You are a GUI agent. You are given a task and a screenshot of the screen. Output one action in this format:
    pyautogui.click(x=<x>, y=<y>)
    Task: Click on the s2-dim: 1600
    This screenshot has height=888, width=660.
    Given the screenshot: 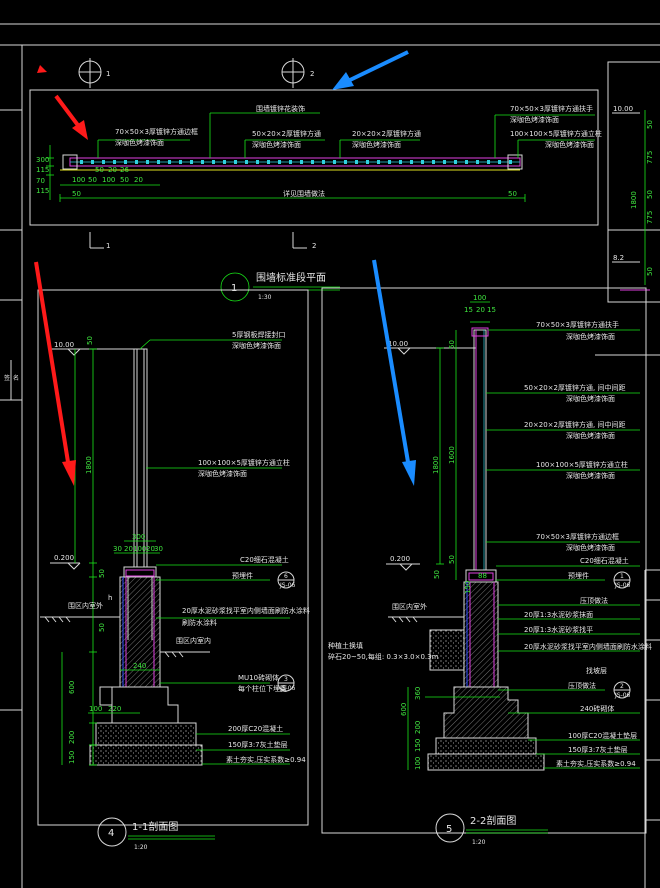 What is the action you would take?
    pyautogui.click(x=452, y=455)
    